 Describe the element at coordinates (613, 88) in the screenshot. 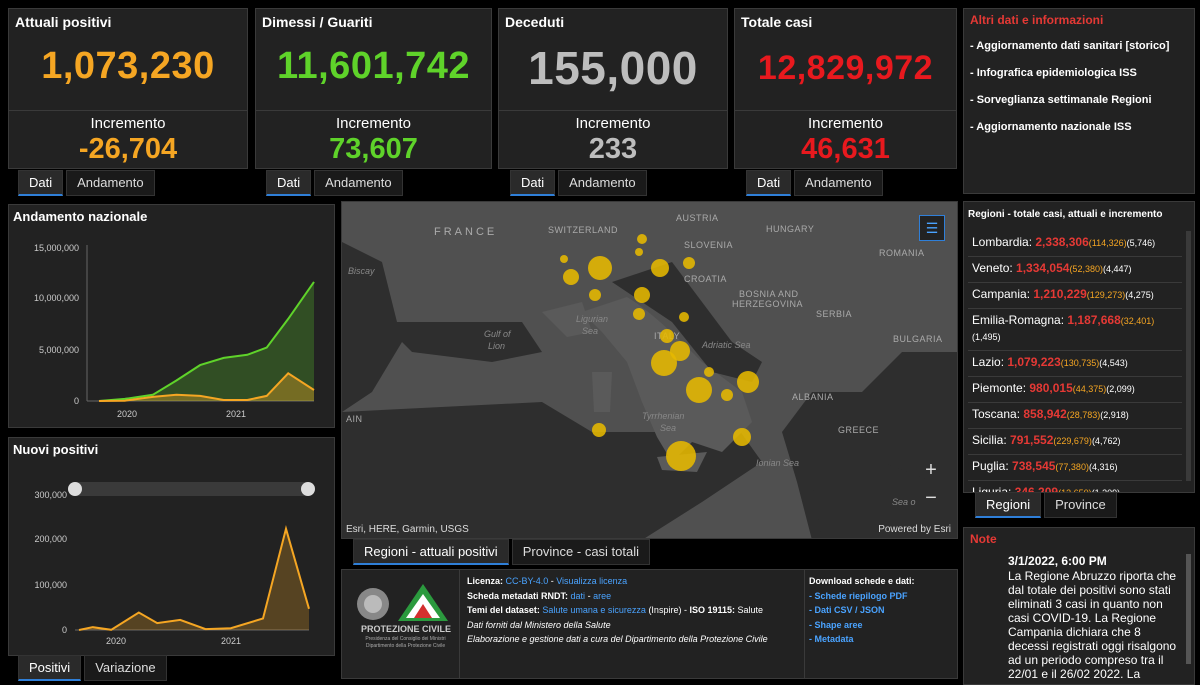

I see `kpi-deceduti: Deceduti 155,000 Incremento 233` at that location.